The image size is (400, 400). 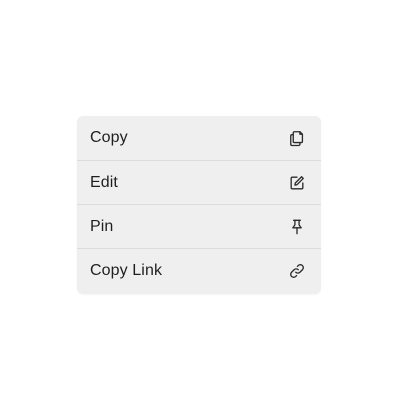 I want to click on menu-item-edit: Edit, so click(x=199, y=182).